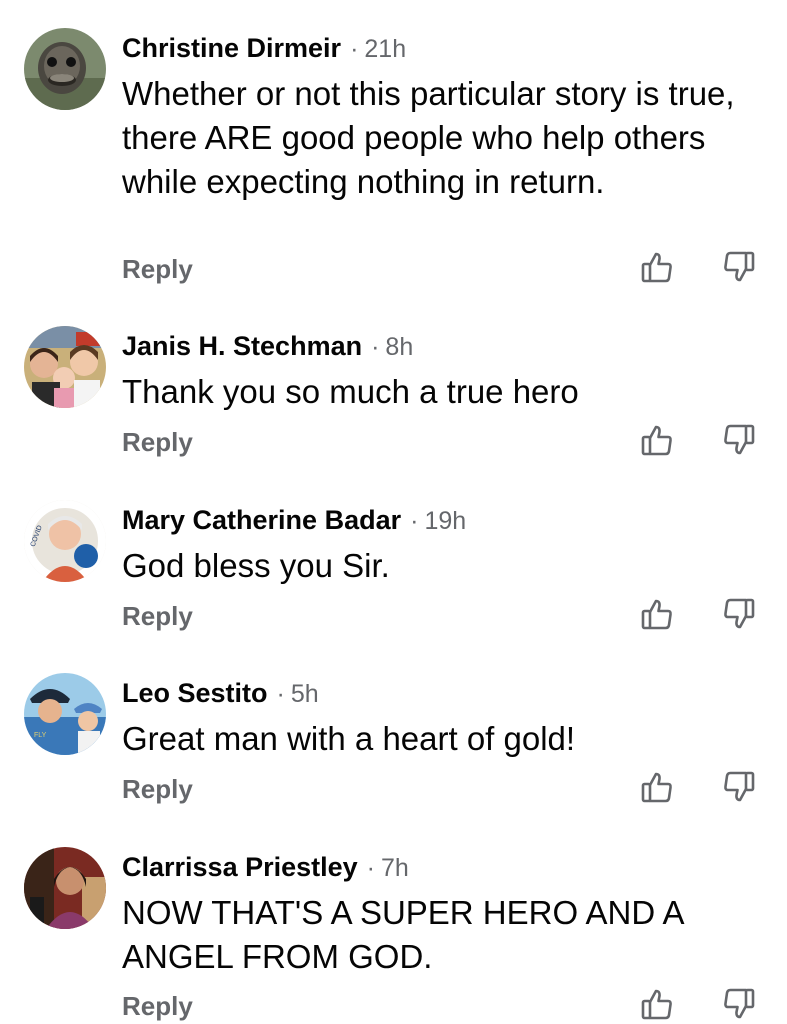 The height and width of the screenshot is (1024, 787). I want to click on comment-header: Leo Sestito · 5h, so click(220, 693).